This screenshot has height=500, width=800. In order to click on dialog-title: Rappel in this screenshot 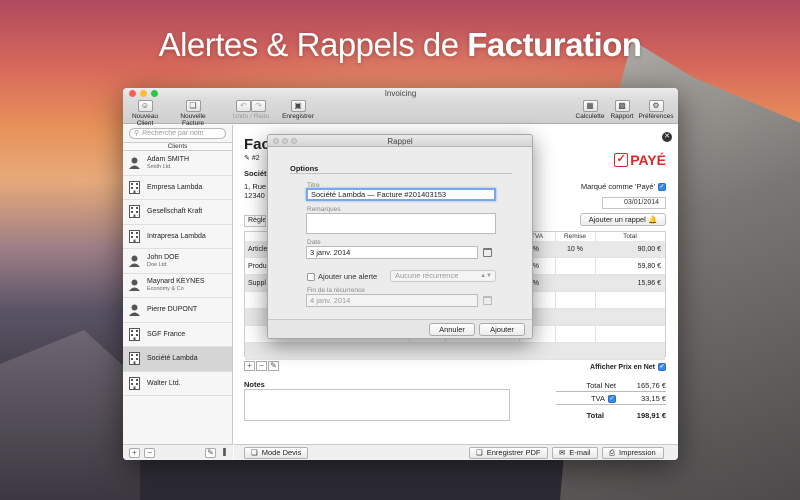, I will do `click(400, 141)`.